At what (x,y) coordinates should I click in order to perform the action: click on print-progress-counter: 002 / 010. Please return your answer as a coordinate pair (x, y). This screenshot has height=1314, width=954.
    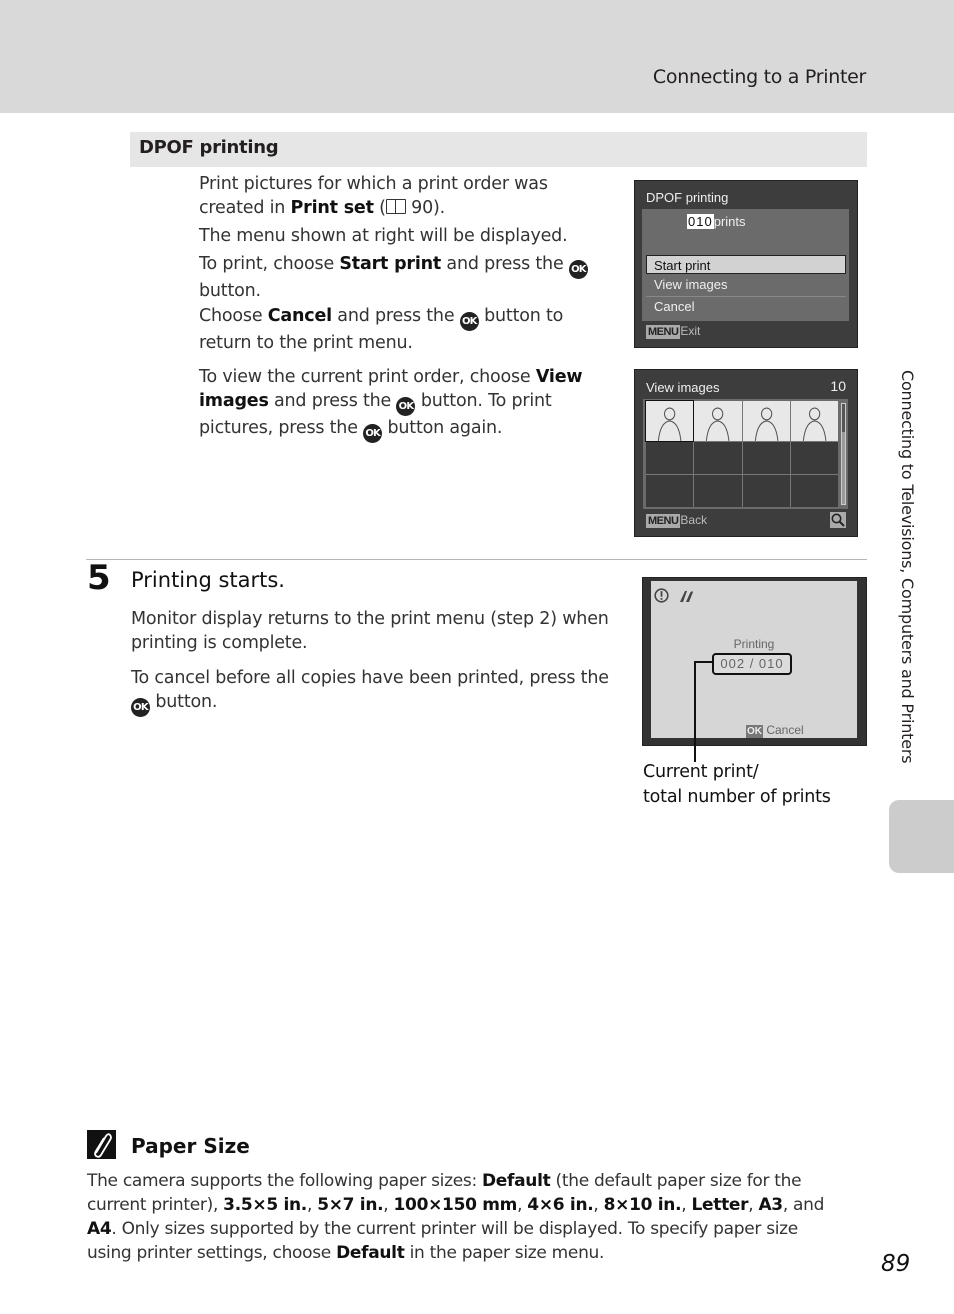
    Looking at the image, I should click on (752, 664).